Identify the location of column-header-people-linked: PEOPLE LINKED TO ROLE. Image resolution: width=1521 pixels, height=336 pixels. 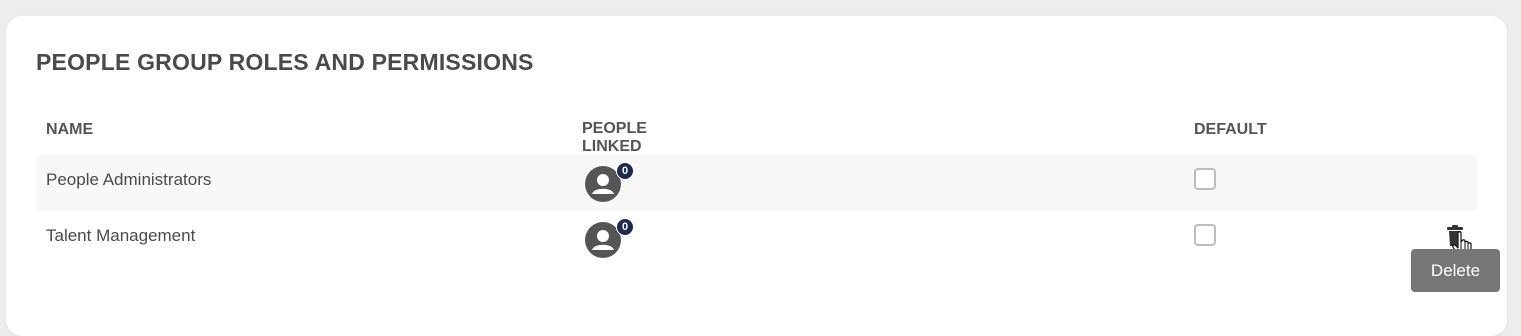
(614, 155).